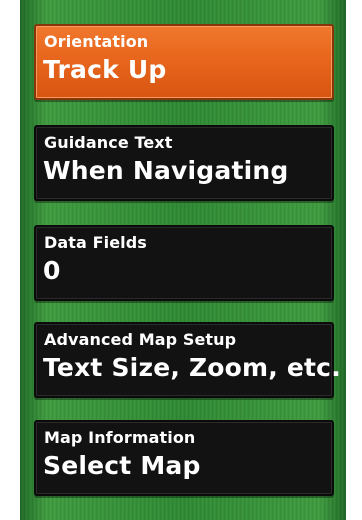  I want to click on menu-item-label: Guidance Text, so click(108, 142).